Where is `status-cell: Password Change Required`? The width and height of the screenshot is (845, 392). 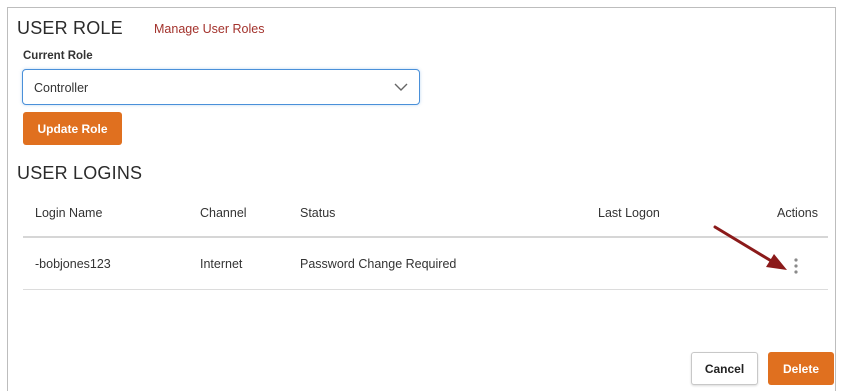 status-cell: Password Change Required is located at coordinates (378, 264).